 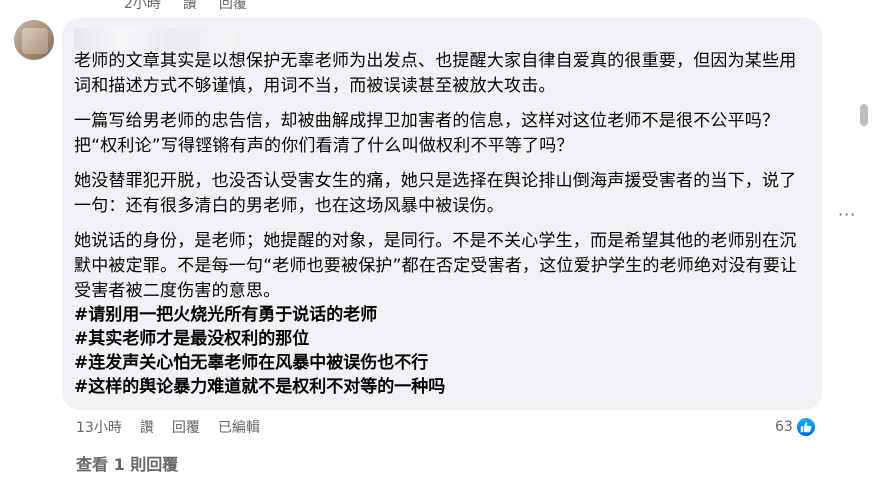 What do you see at coordinates (127, 463) in the screenshot?
I see `view-replies-link: 查看 1 則回覆` at bounding box center [127, 463].